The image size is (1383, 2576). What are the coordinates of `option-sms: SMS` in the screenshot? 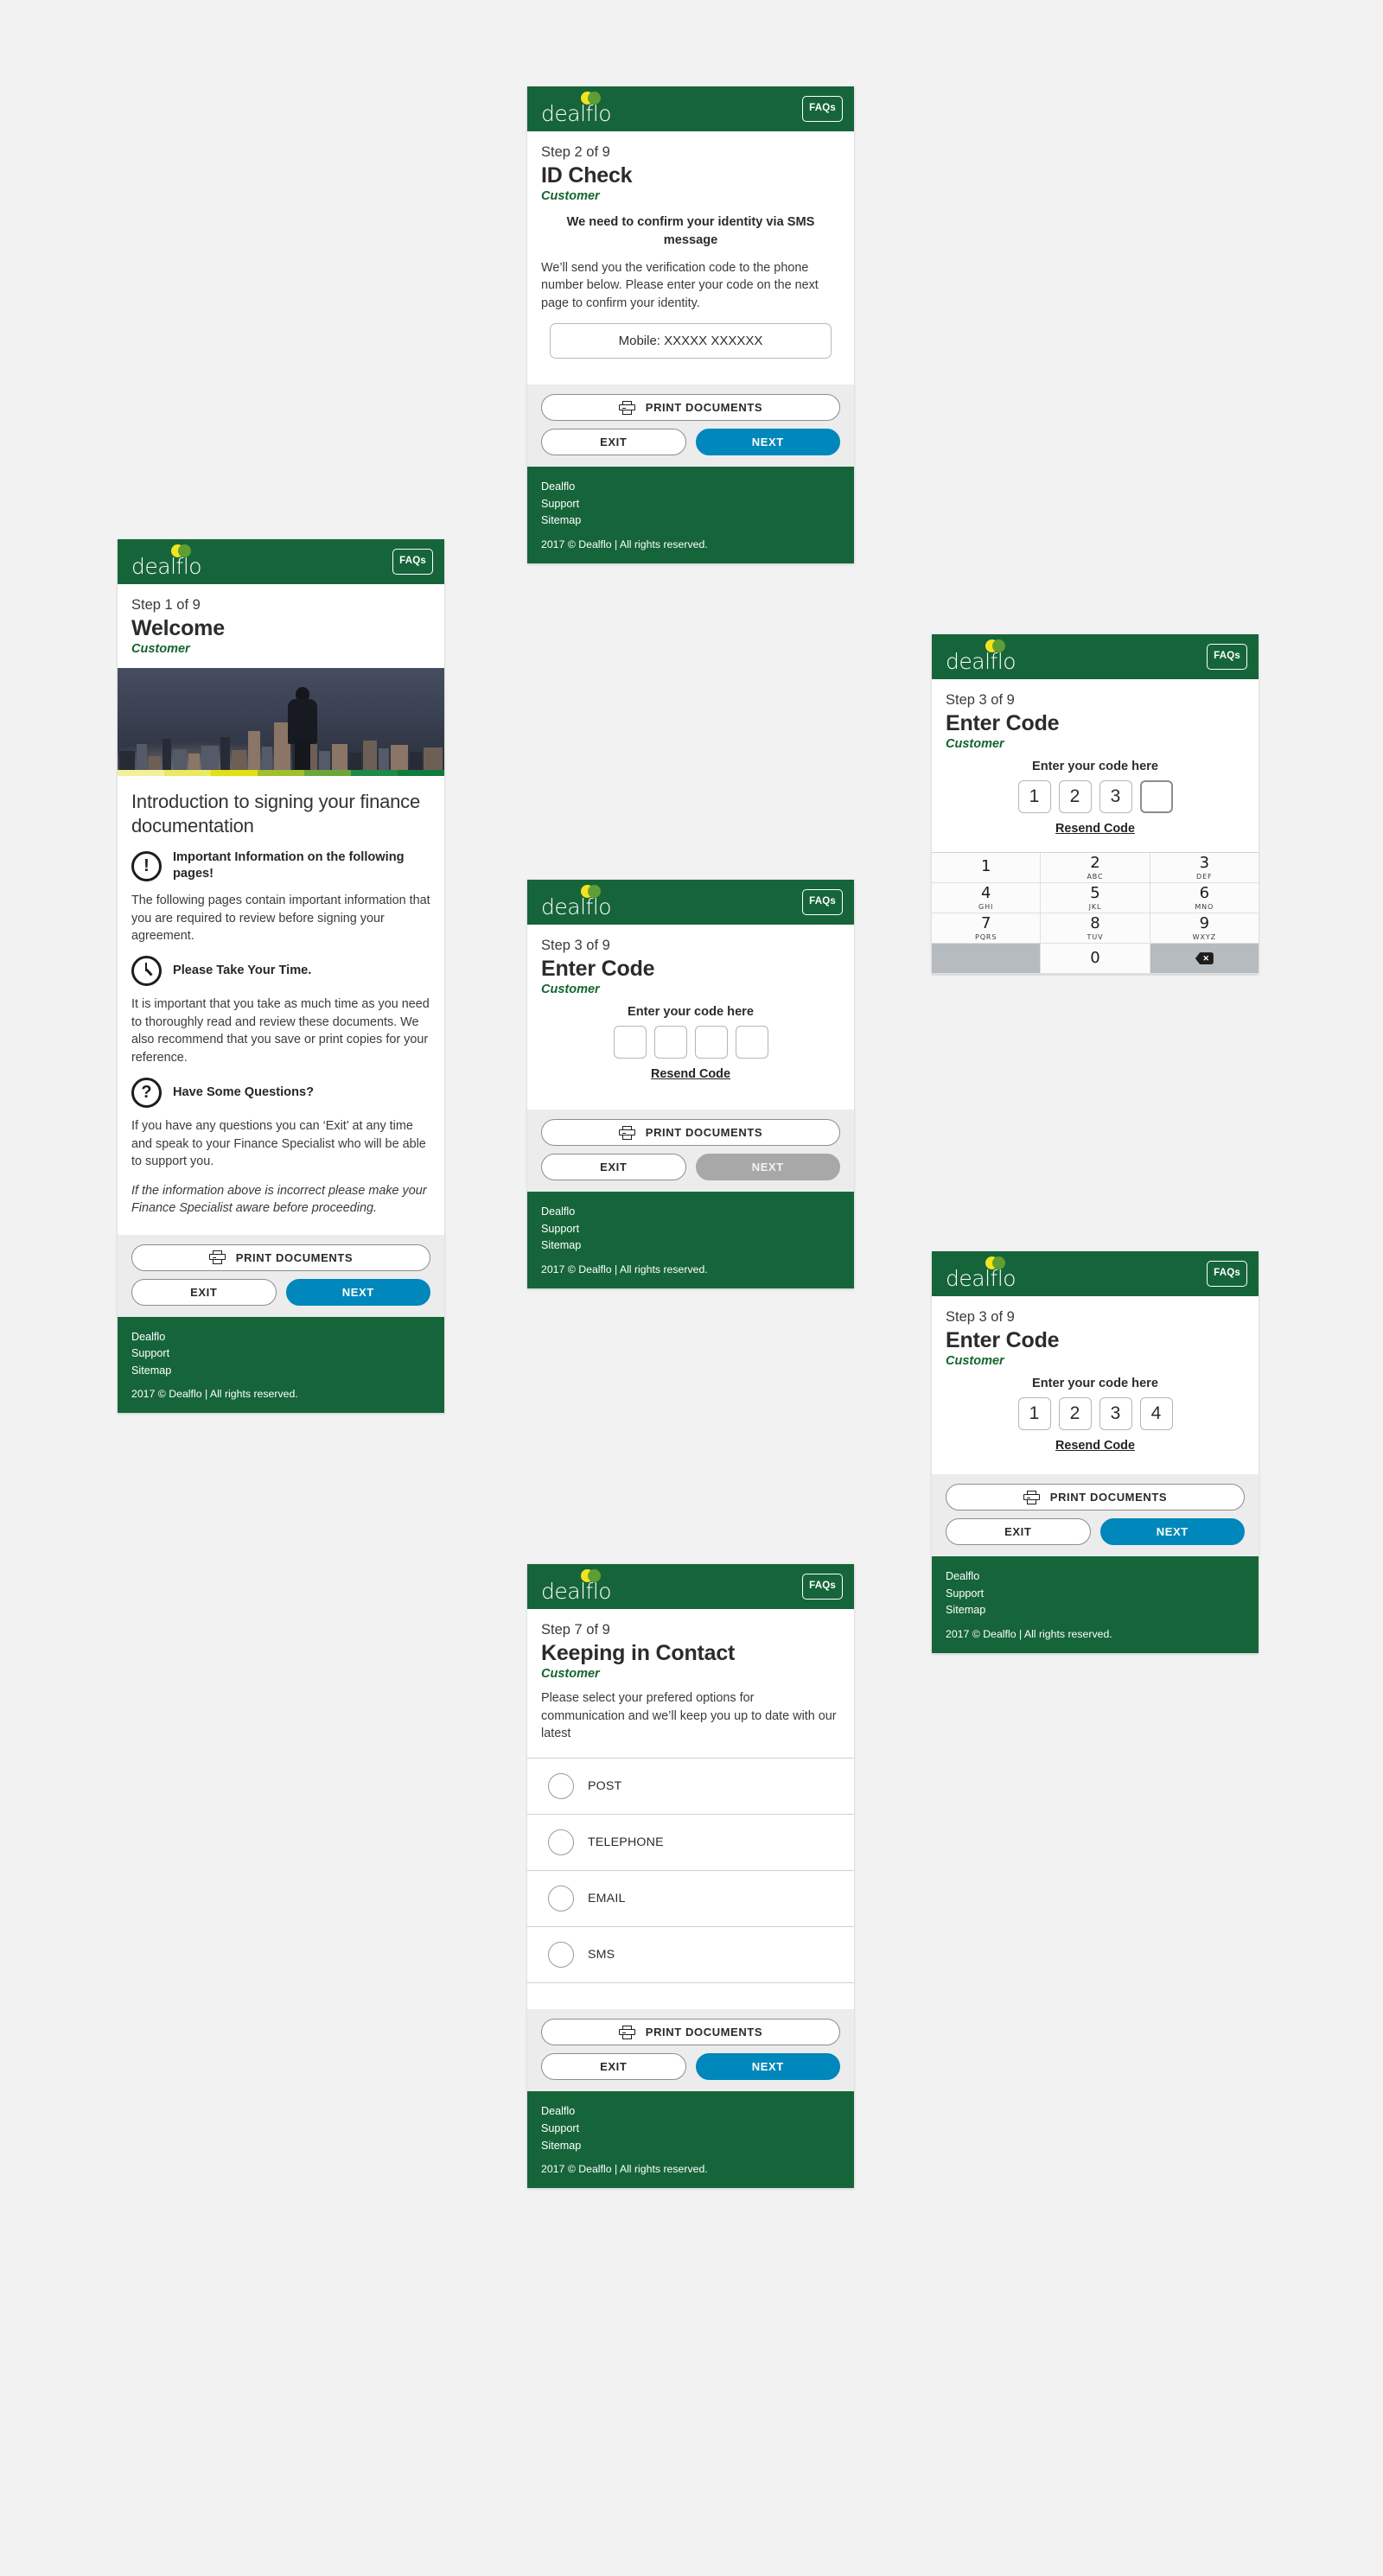 It's located at (690, 1956).